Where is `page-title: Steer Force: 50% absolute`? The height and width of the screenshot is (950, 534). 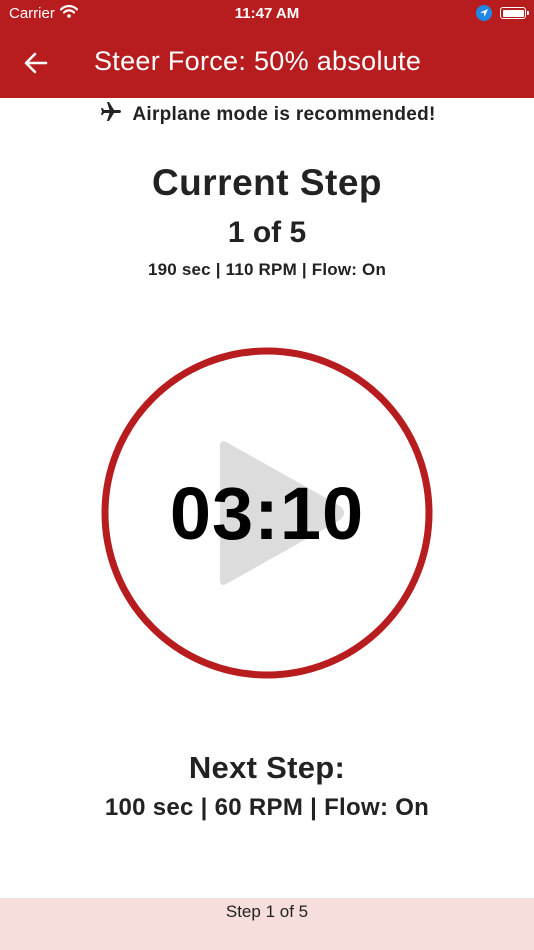 page-title: Steer Force: 50% absolute is located at coordinates (258, 61).